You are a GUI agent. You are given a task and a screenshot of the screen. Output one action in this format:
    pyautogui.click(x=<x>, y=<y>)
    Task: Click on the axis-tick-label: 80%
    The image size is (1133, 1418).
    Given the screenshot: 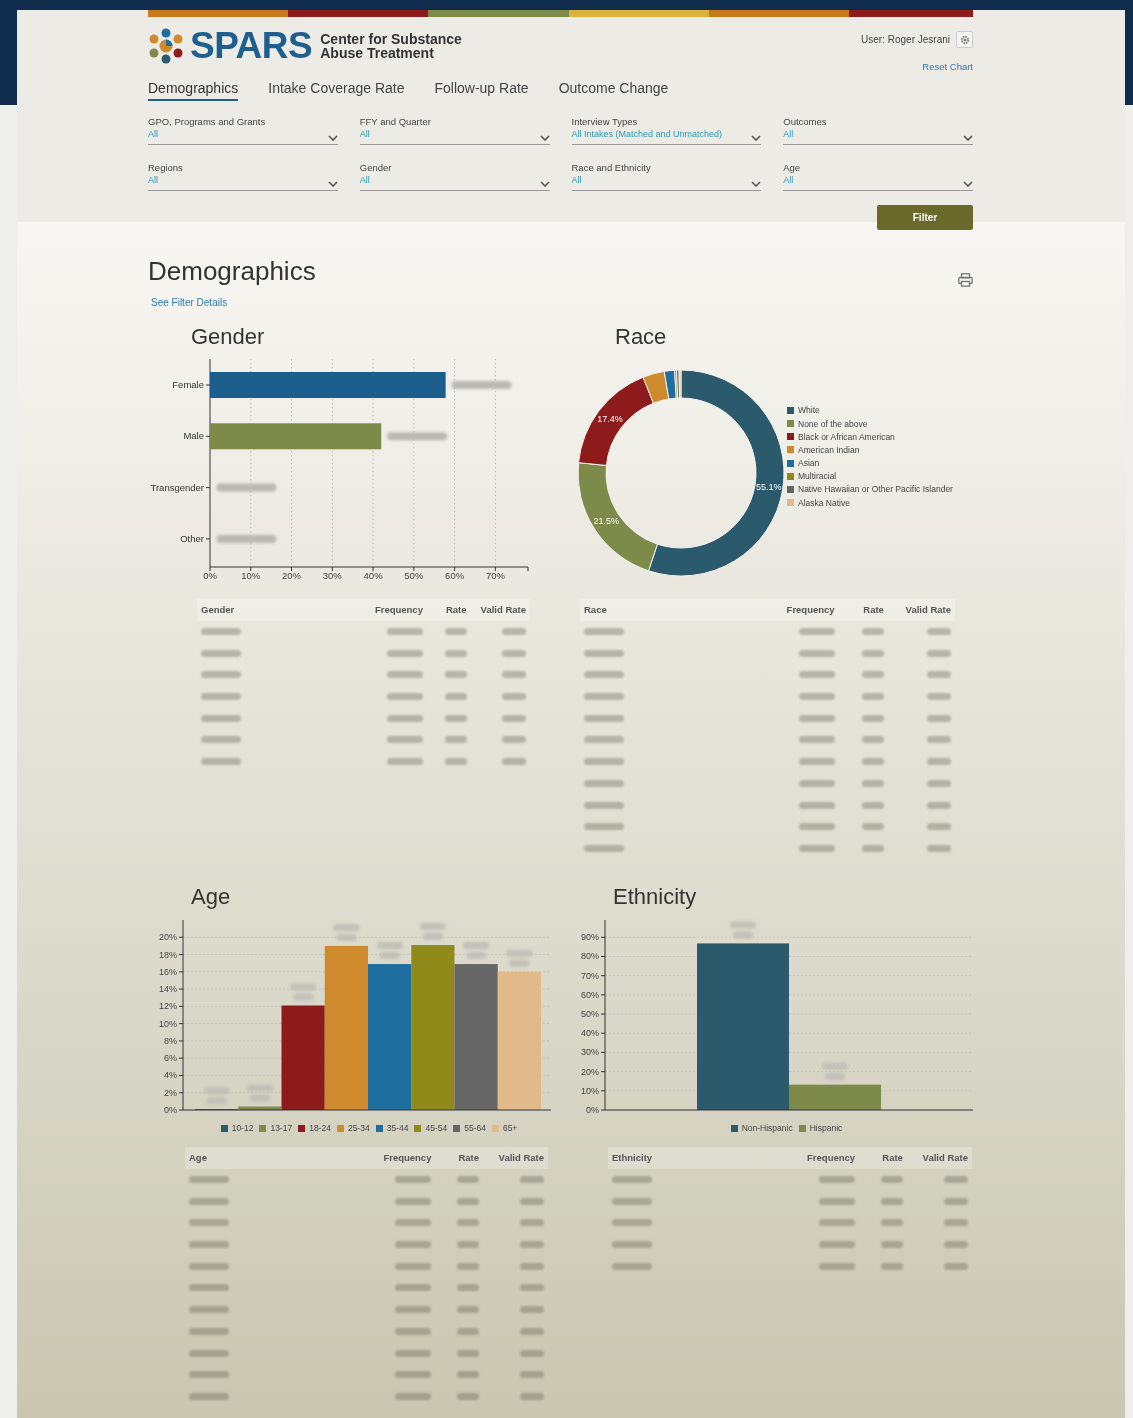 What is the action you would take?
    pyautogui.click(x=590, y=956)
    